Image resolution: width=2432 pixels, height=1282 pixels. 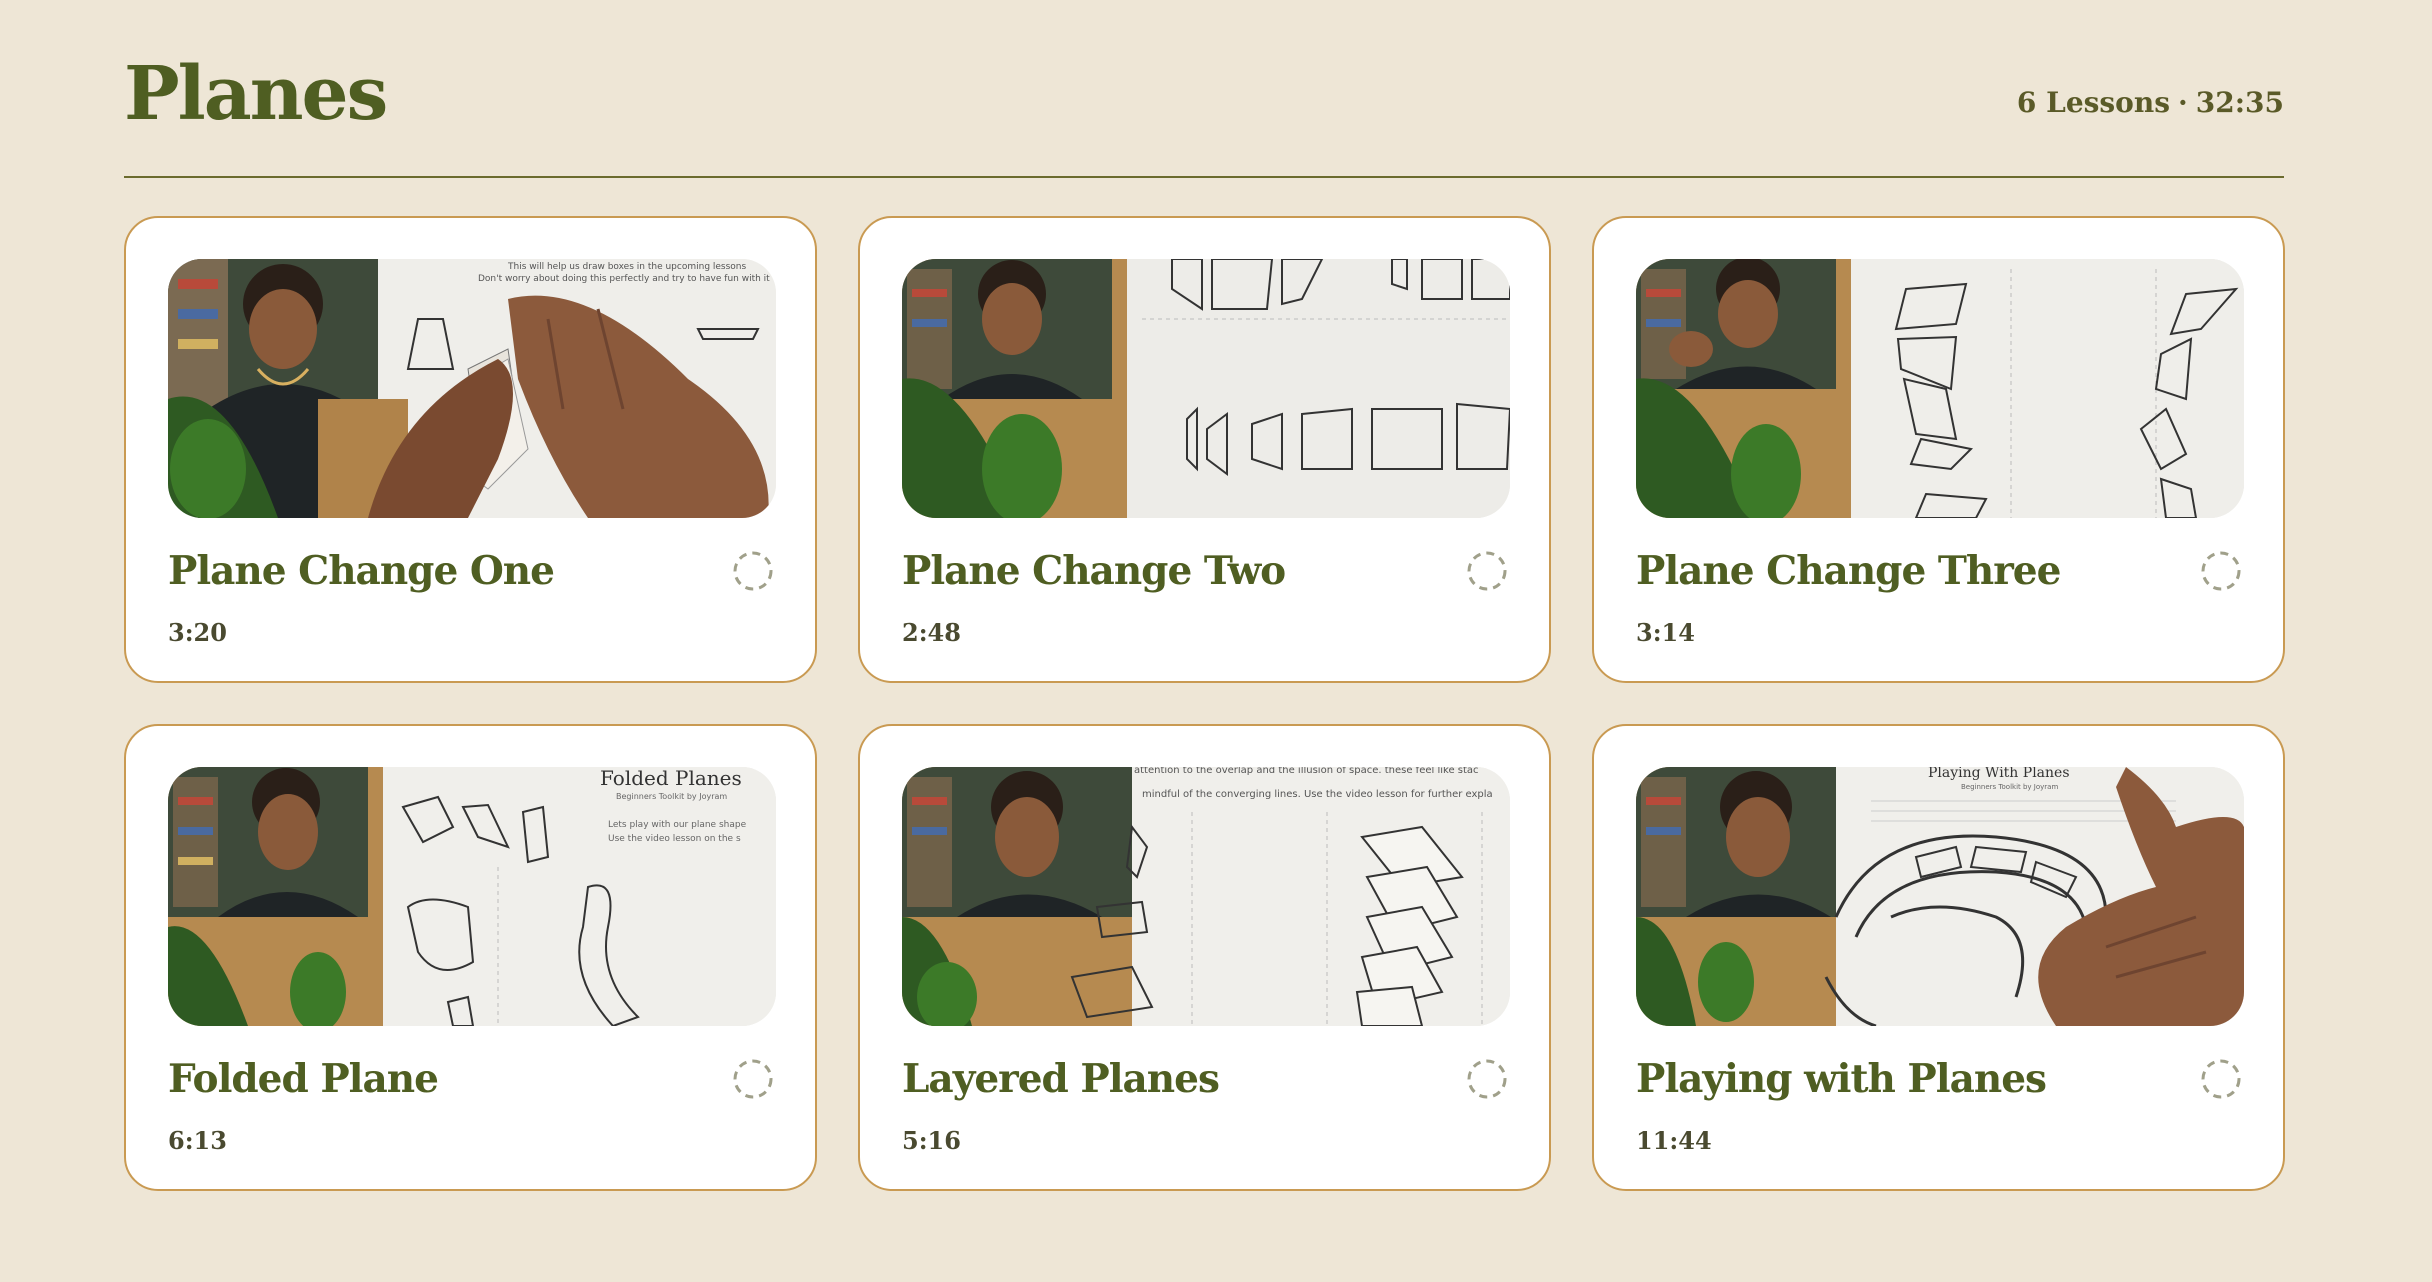 I want to click on total-duration: 32:35, so click(x=2239, y=102).